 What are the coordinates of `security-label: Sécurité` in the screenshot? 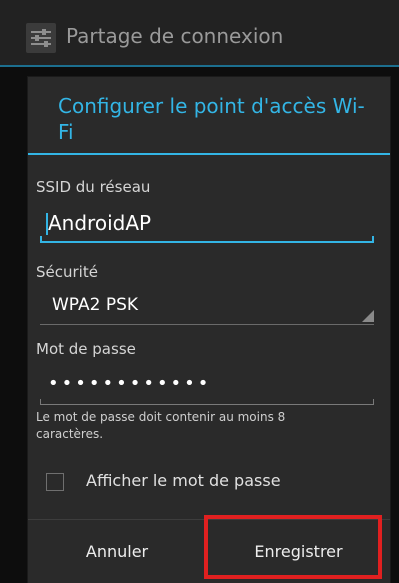 It's located at (67, 272).